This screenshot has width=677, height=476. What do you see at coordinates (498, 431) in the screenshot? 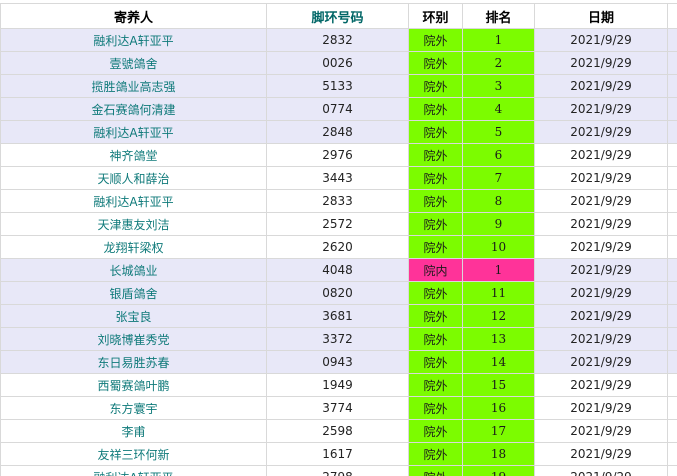
I see `rank-cell: 17` at bounding box center [498, 431].